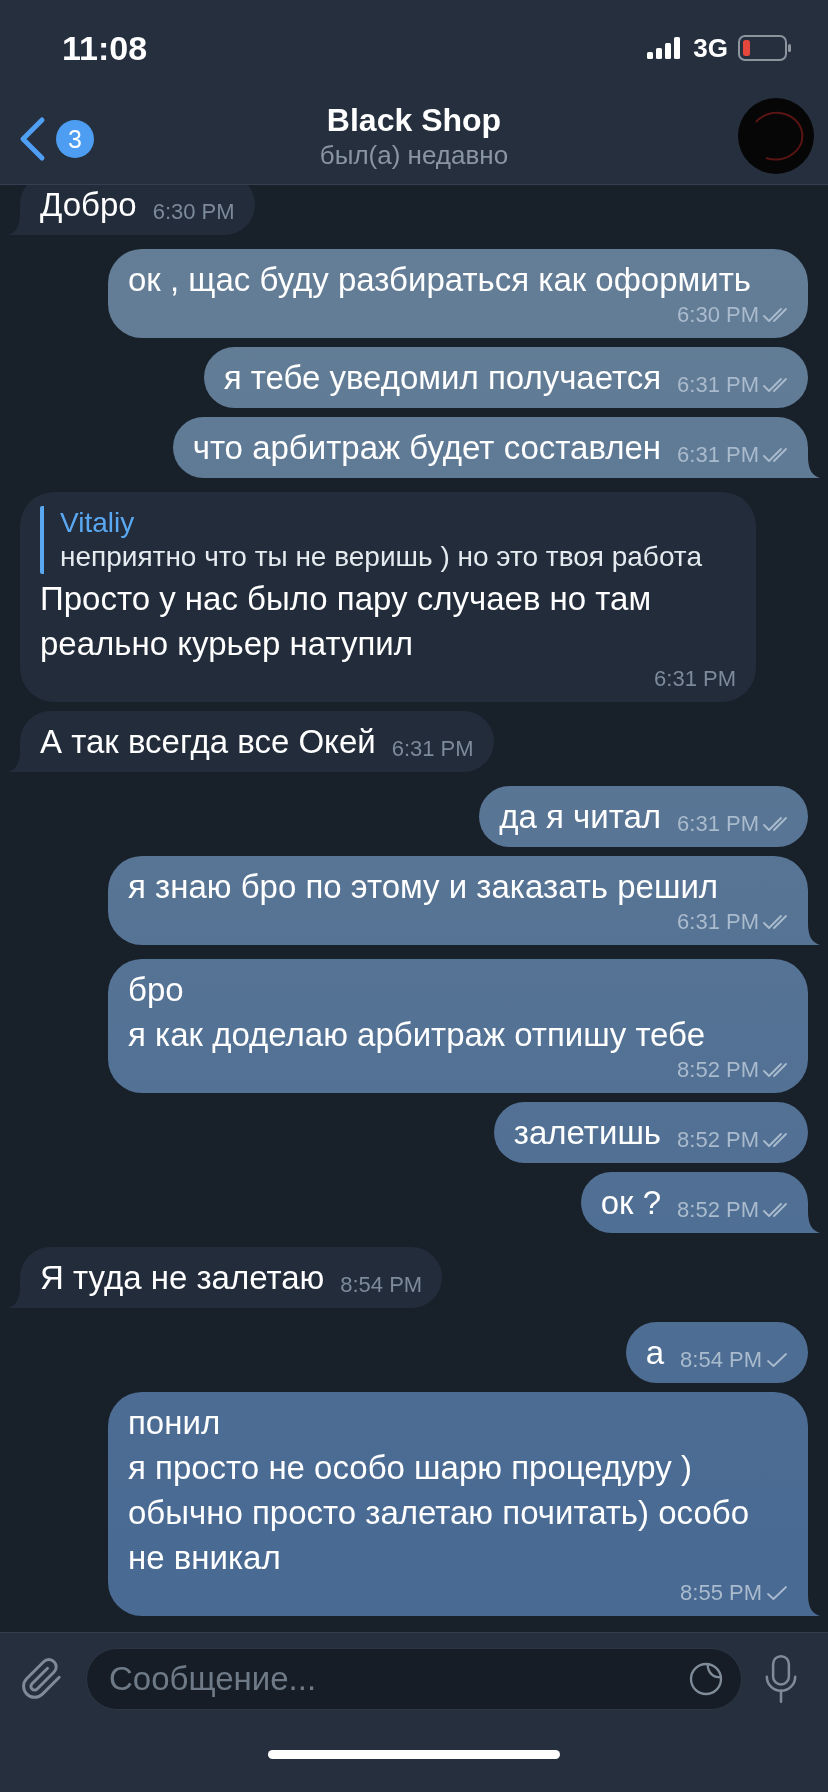 The height and width of the screenshot is (1792, 828). I want to click on network-type: 3G, so click(710, 48).